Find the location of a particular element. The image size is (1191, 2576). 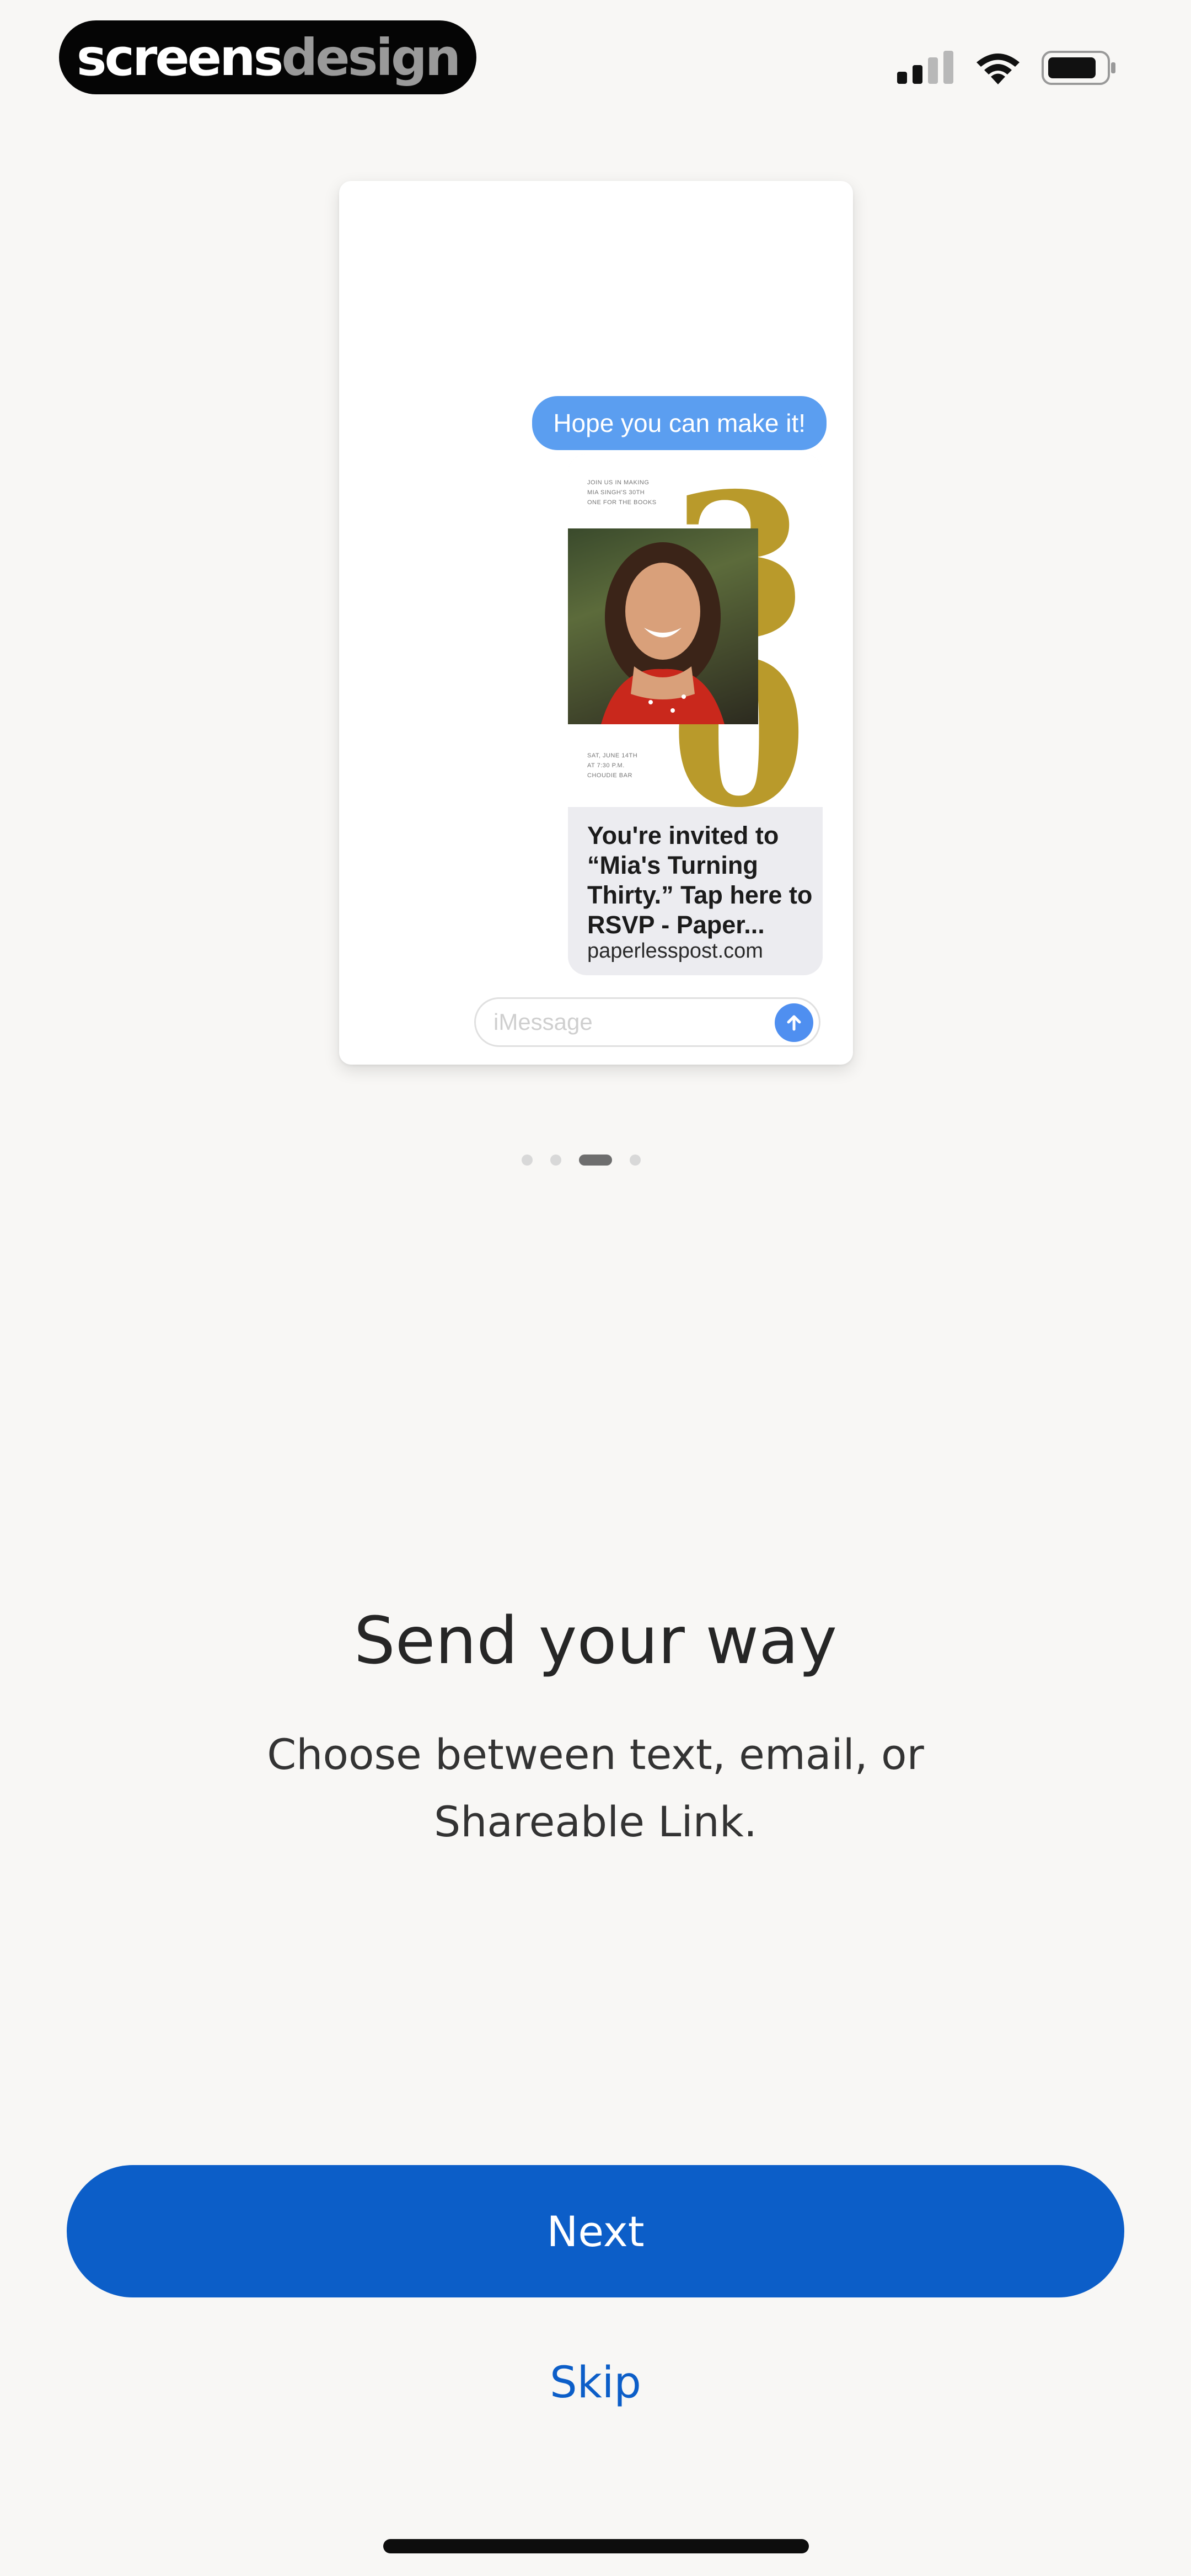

home-indicator is located at coordinates (596, 2546).